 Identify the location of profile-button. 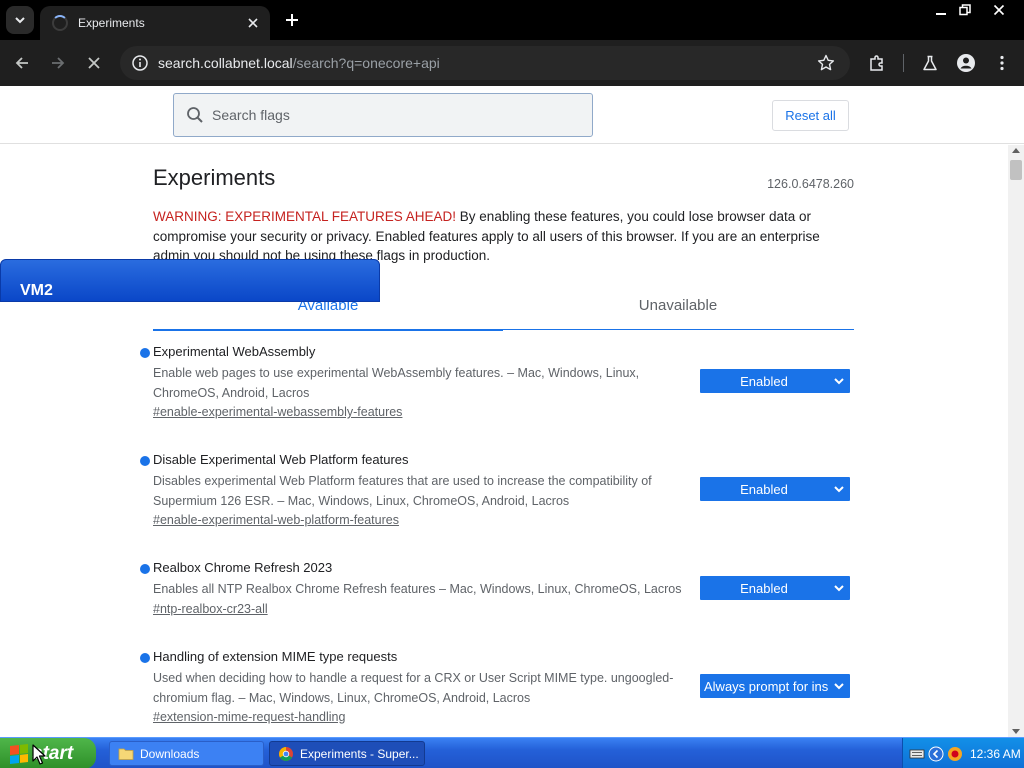
(966, 63).